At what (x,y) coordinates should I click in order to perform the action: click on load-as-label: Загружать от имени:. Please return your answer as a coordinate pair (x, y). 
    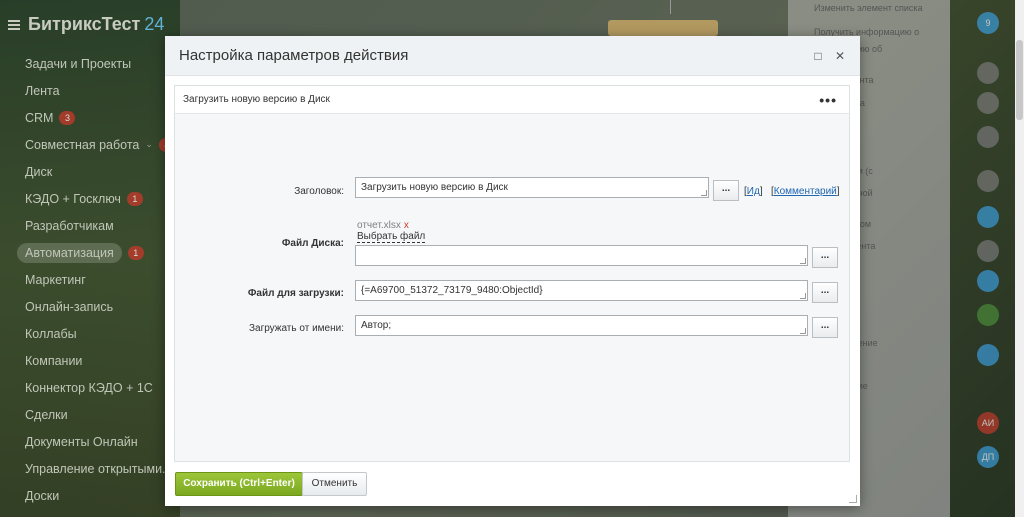
    Looking at the image, I should click on (296, 328).